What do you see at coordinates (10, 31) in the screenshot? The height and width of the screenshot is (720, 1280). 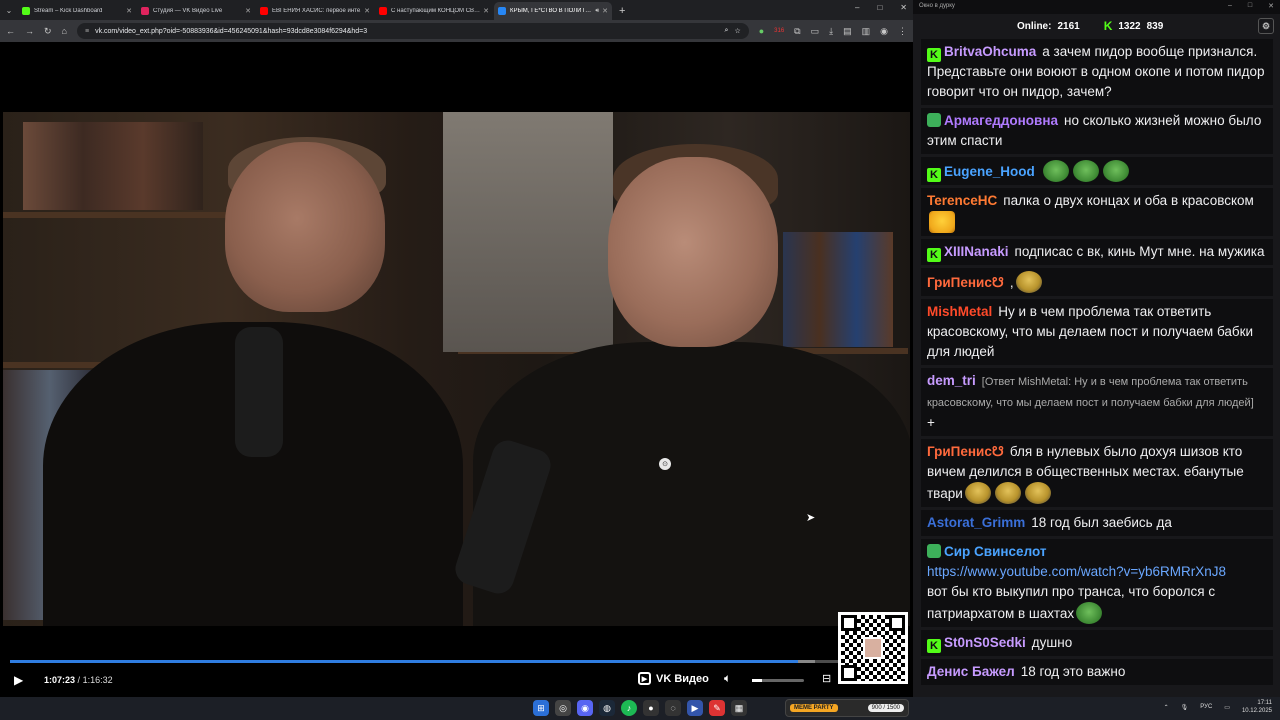 I see `back-icon: ←` at bounding box center [10, 31].